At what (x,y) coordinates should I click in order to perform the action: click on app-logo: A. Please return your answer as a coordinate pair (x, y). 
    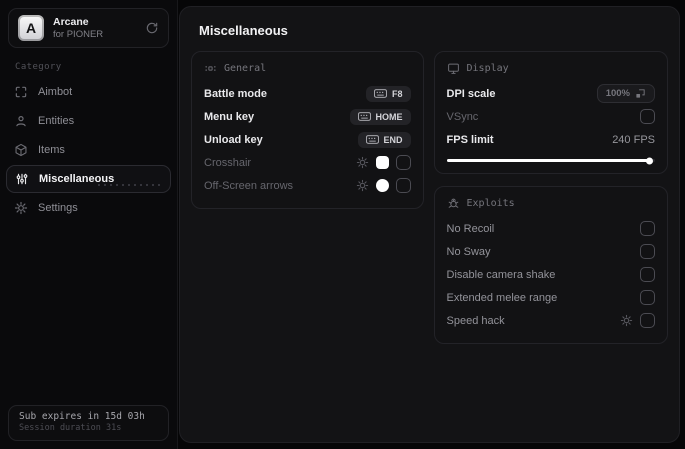
    Looking at the image, I should click on (31, 28).